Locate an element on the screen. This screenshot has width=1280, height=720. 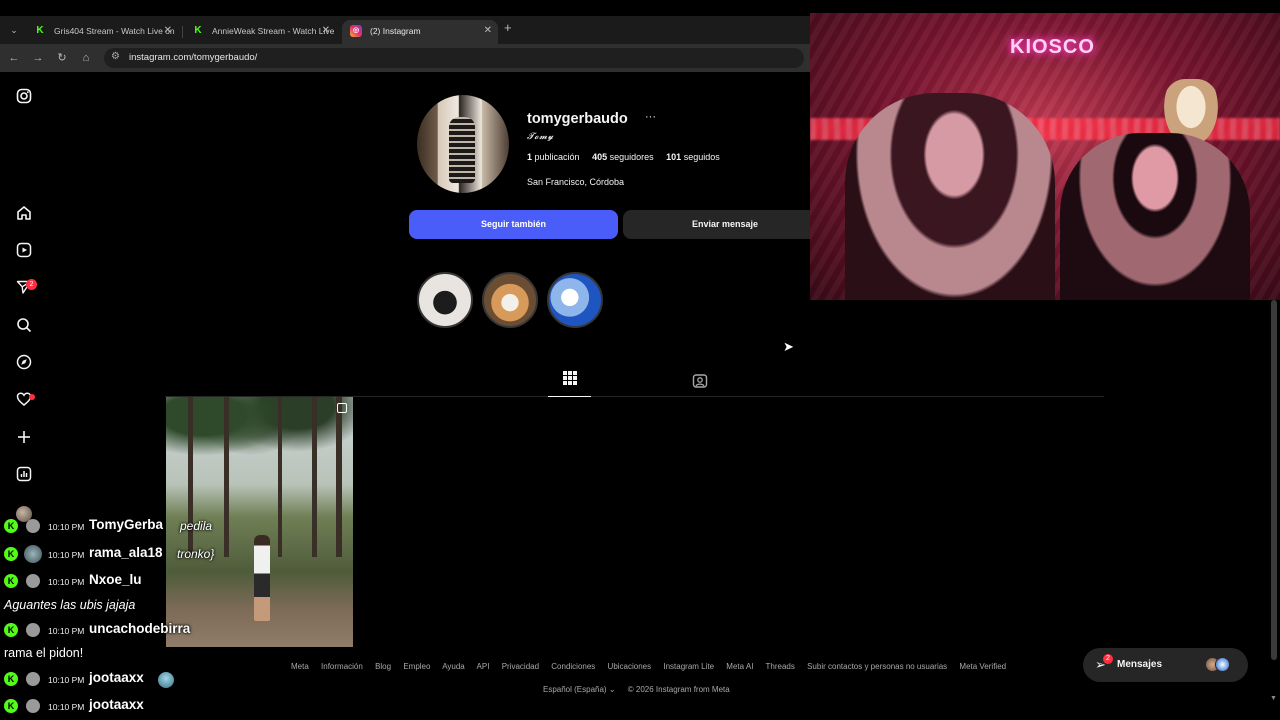
home-icon: ⌂ is located at coordinates (86, 58).